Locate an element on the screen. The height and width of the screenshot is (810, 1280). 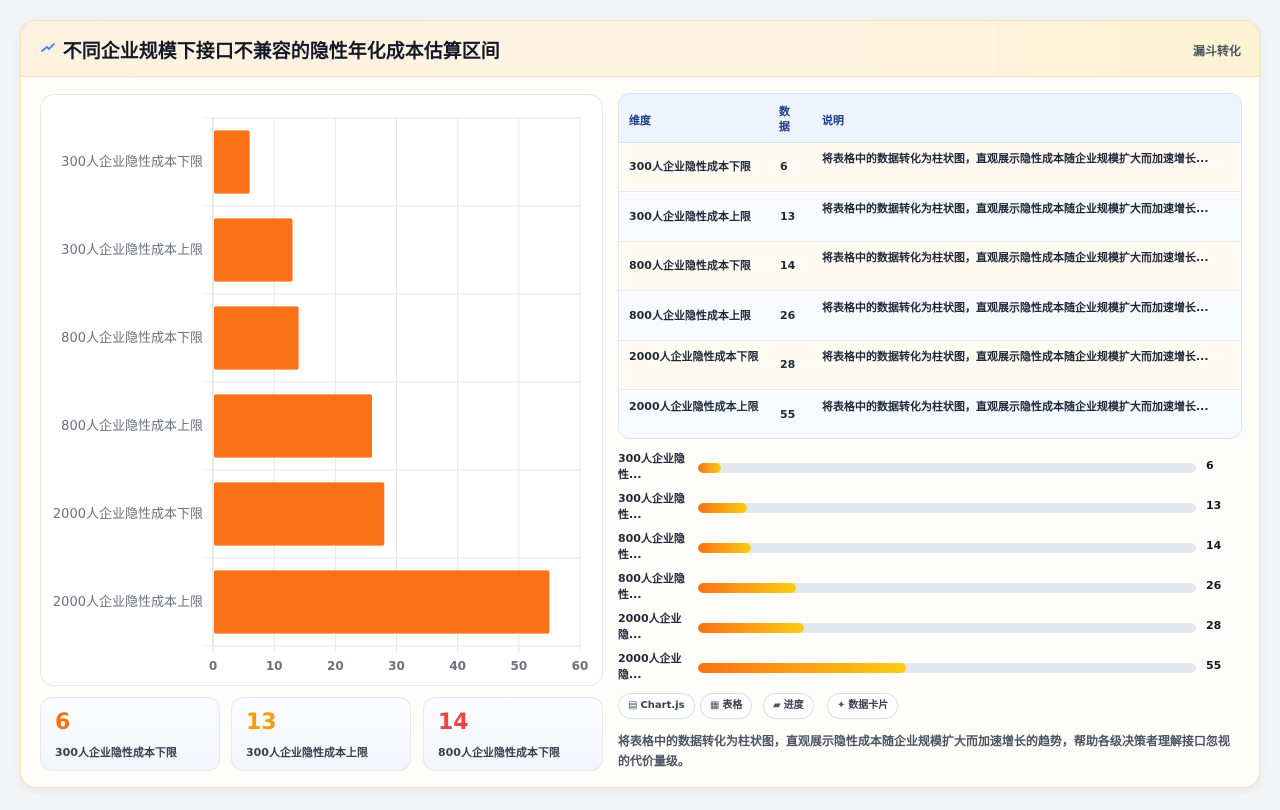
progress-row: 800人企业隐性... 26 is located at coordinates (928, 589).